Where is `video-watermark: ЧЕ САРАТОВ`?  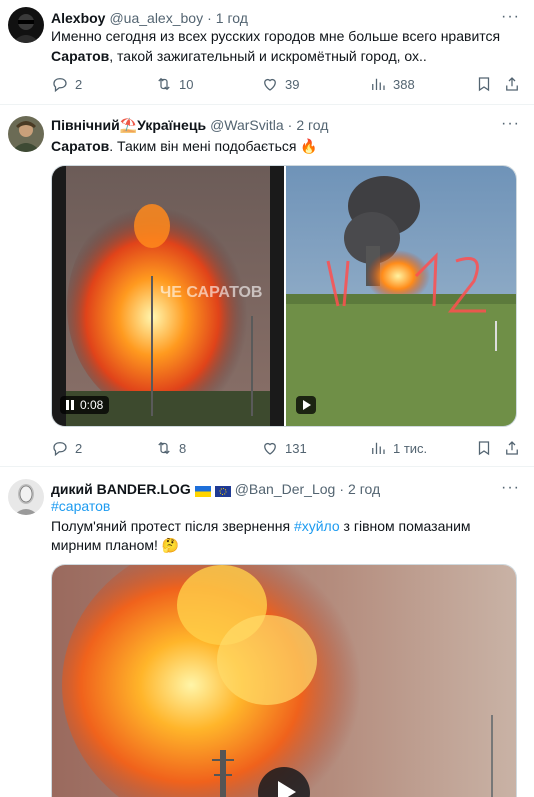
video-watermark: ЧЕ САРАТОВ is located at coordinates (211, 292).